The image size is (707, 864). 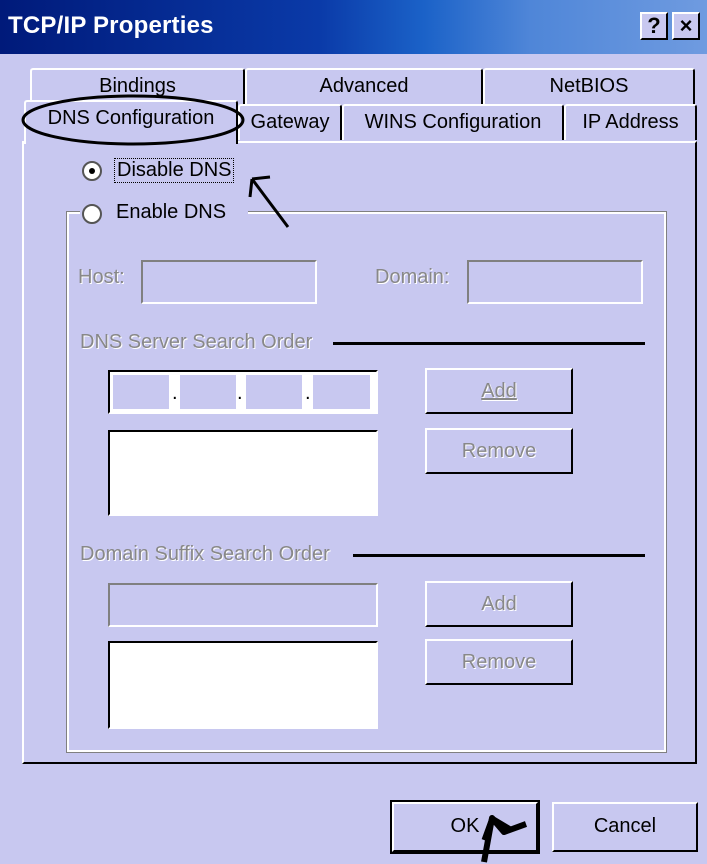 What do you see at coordinates (101, 277) in the screenshot?
I see `host-label: Host:` at bounding box center [101, 277].